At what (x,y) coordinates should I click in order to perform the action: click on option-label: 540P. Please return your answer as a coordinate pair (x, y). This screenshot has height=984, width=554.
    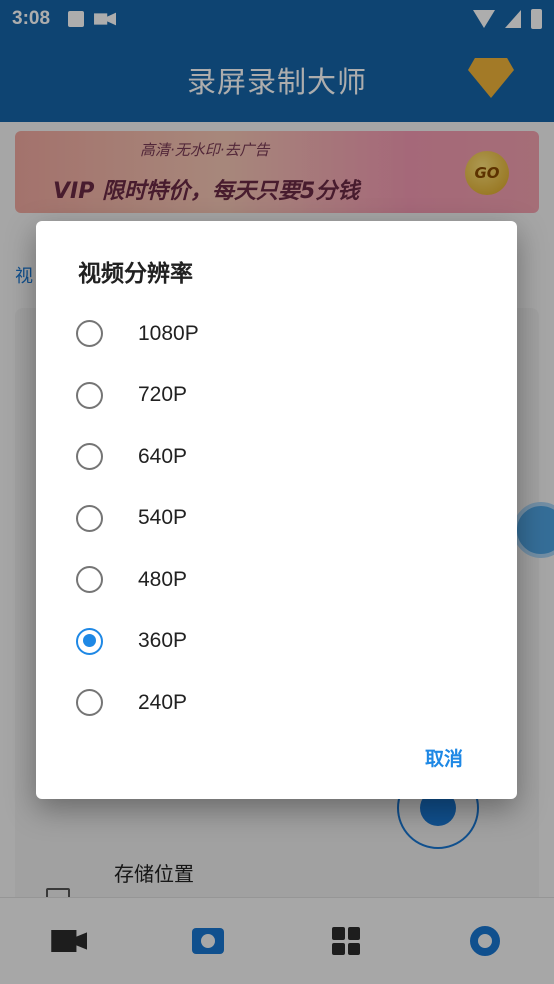
    Looking at the image, I should click on (163, 518).